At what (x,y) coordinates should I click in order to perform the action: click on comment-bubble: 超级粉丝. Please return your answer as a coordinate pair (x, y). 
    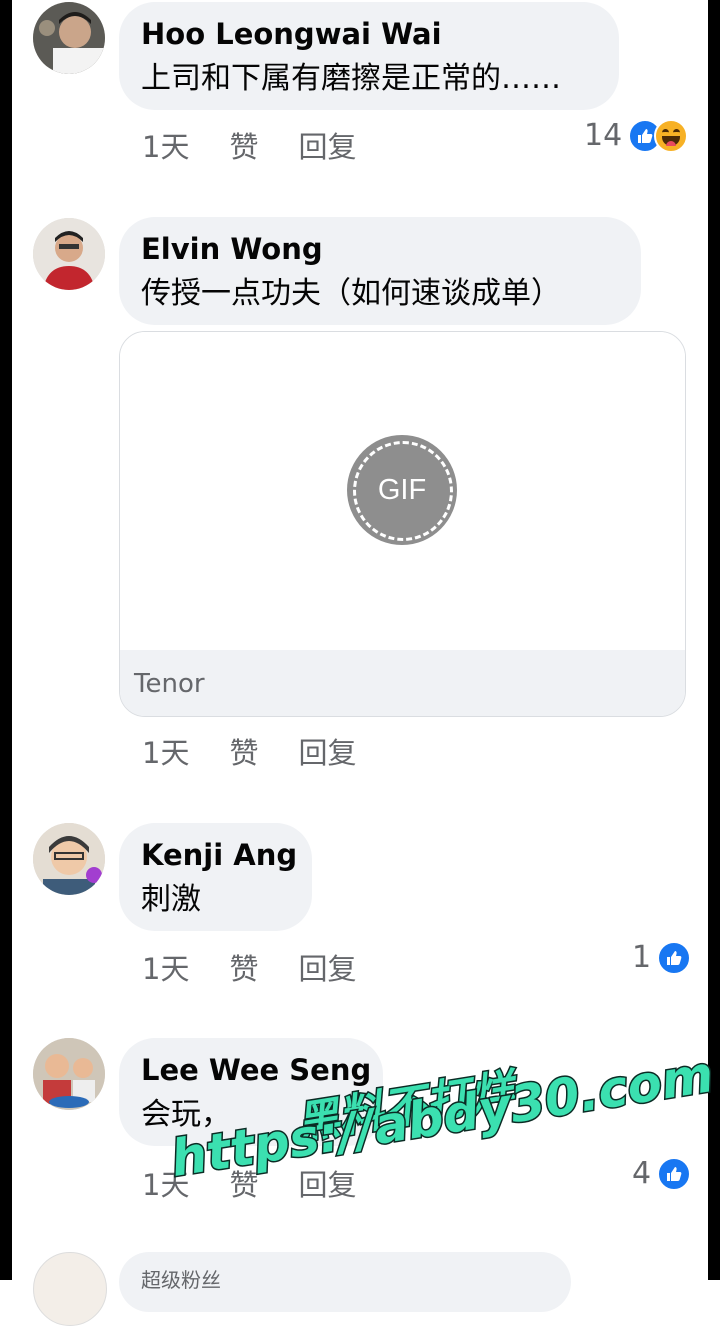
    Looking at the image, I should click on (345, 1282).